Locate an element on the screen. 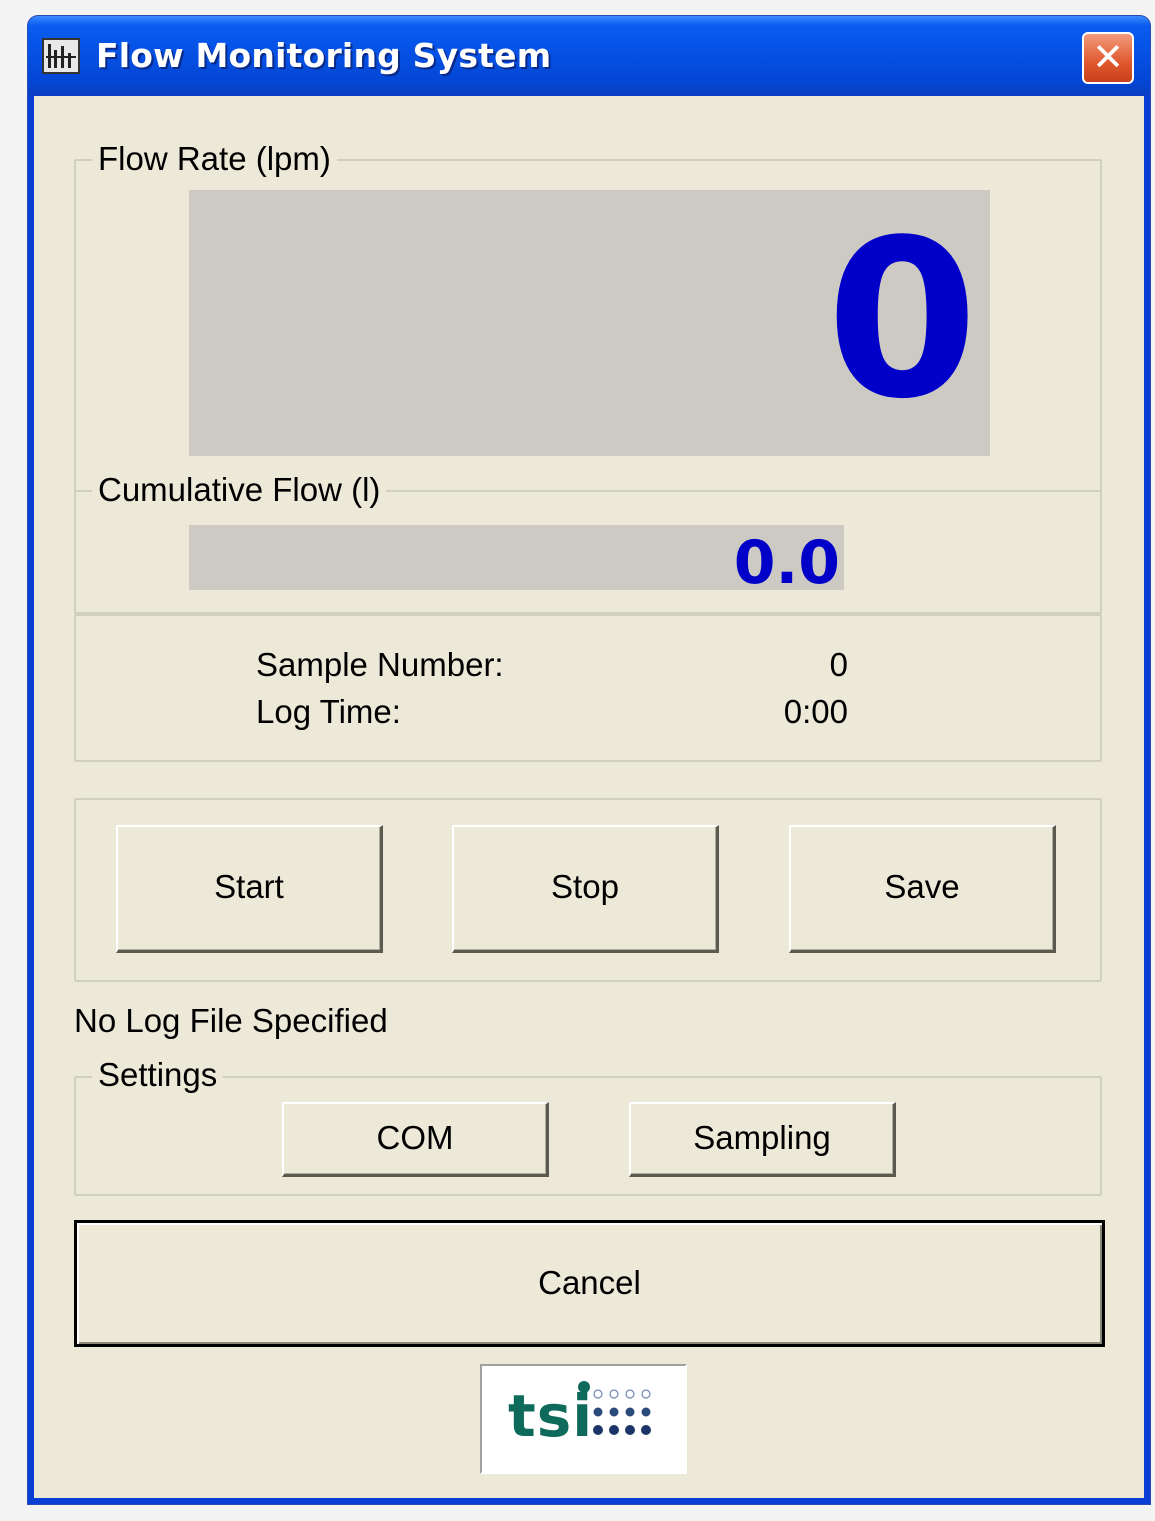  cumulative-flow-label: Cumulative Flow (l) is located at coordinates (239, 490).